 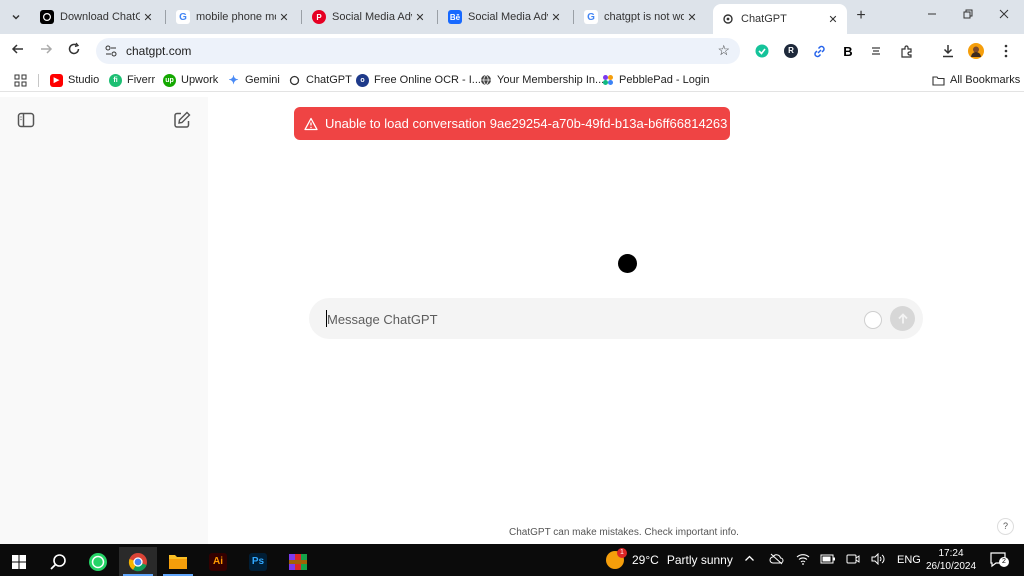 I want to click on reload-button, so click(x=74, y=51).